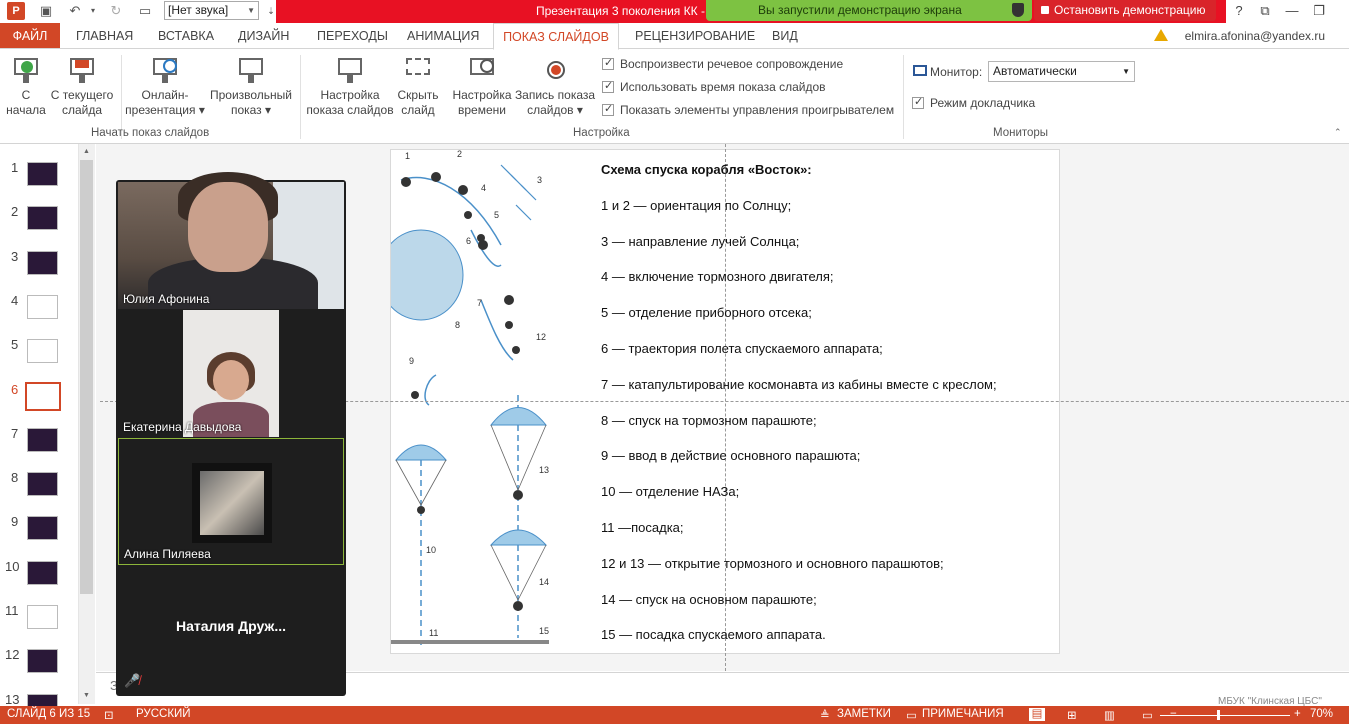  What do you see at coordinates (75, 11) in the screenshot?
I see `undo-icon: ↶` at bounding box center [75, 11].